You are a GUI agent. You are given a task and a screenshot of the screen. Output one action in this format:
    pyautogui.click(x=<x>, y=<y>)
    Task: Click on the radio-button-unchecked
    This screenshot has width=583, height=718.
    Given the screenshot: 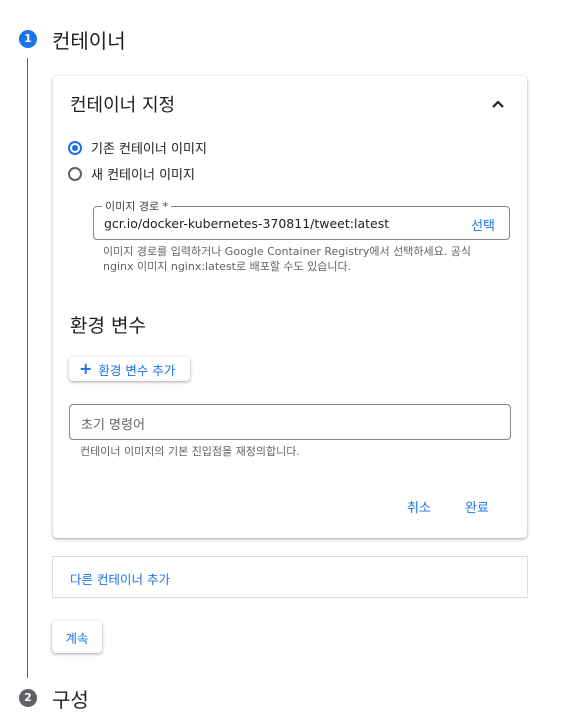 What is the action you would take?
    pyautogui.click(x=75, y=173)
    